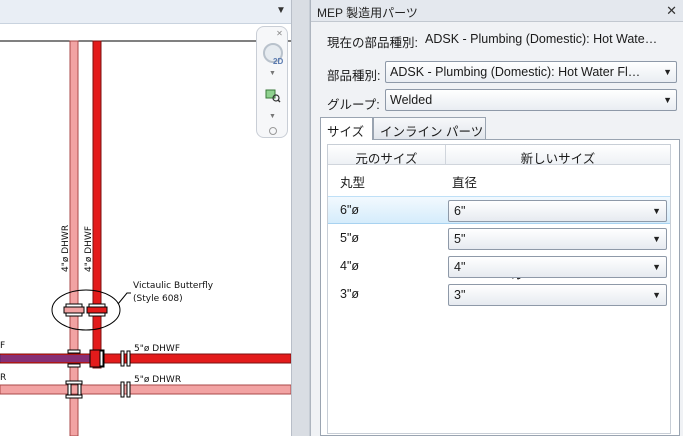 The width and height of the screenshot is (683, 436). I want to click on navbar-dropdown-icon: ▼, so click(272, 73).